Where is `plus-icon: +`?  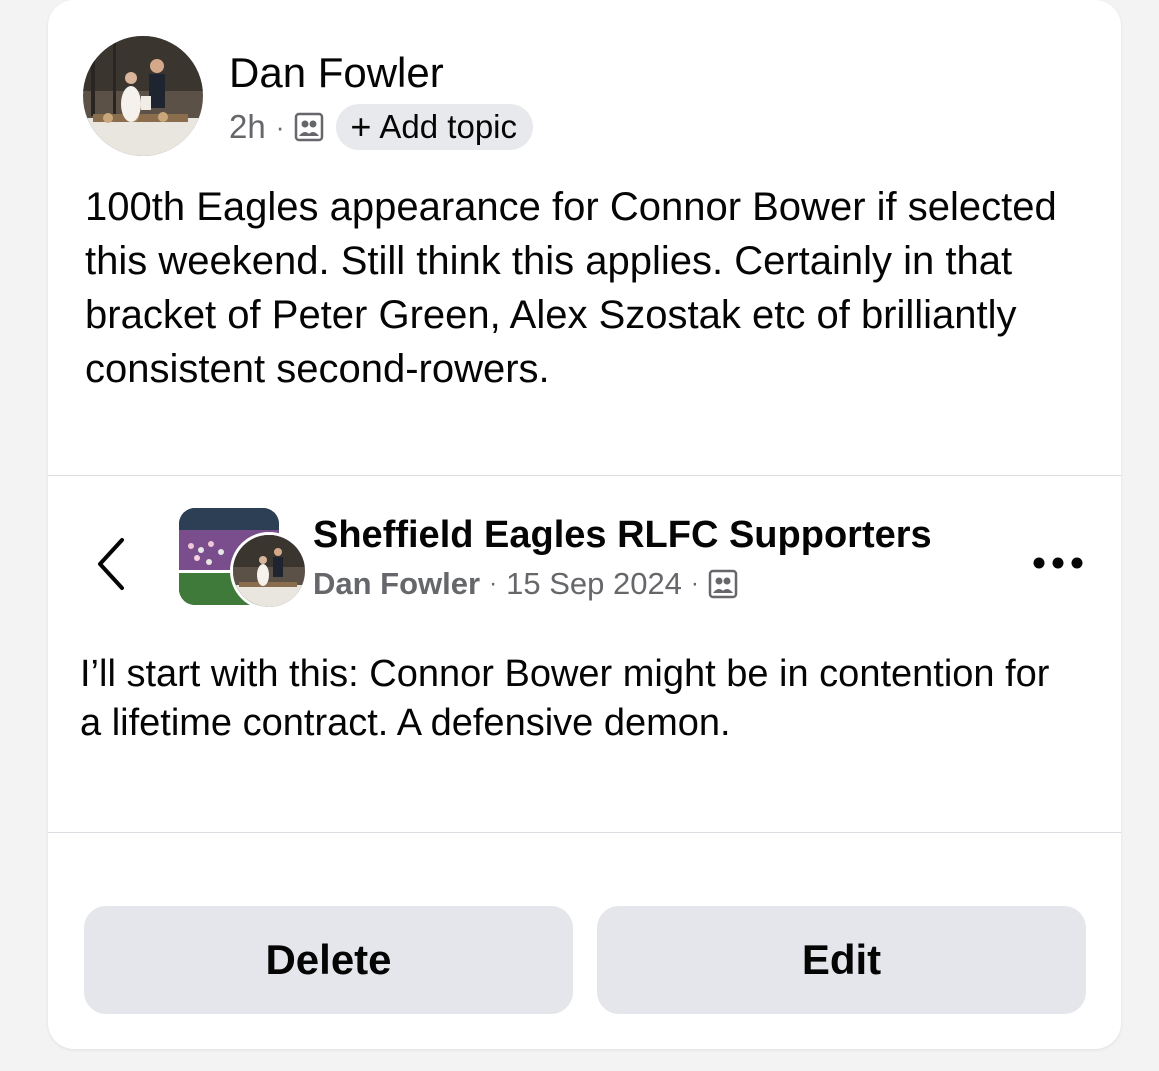 plus-icon: + is located at coordinates (361, 126).